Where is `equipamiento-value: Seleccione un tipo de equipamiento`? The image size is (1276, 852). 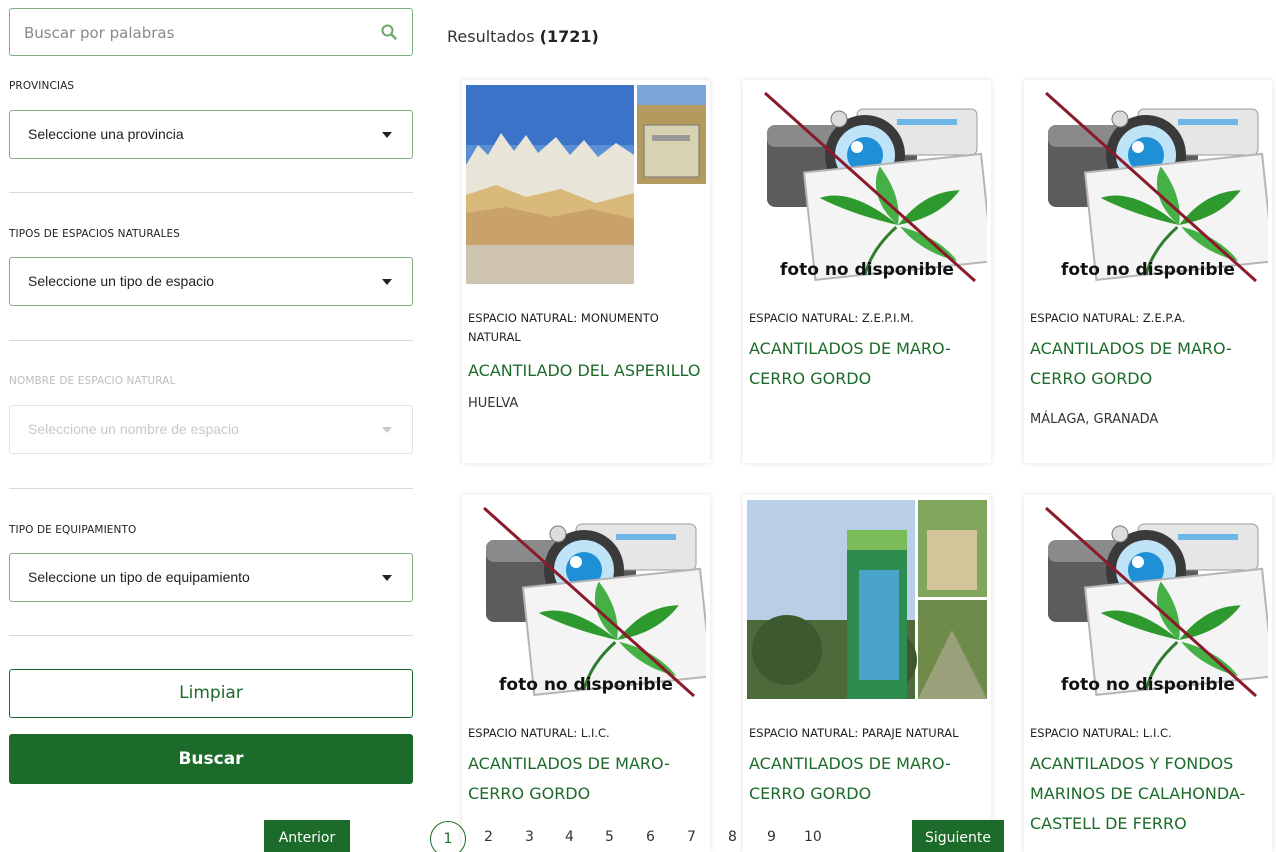
equipamiento-value: Seleccione un tipo de equipamiento is located at coordinates (139, 577).